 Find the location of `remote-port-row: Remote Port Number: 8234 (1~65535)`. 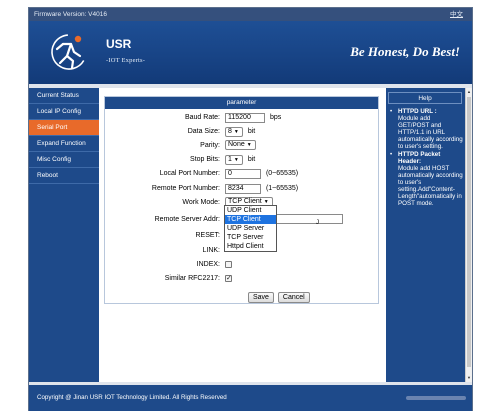

remote-port-row: Remote Port Number: 8234 (1~65535) is located at coordinates (241, 189).